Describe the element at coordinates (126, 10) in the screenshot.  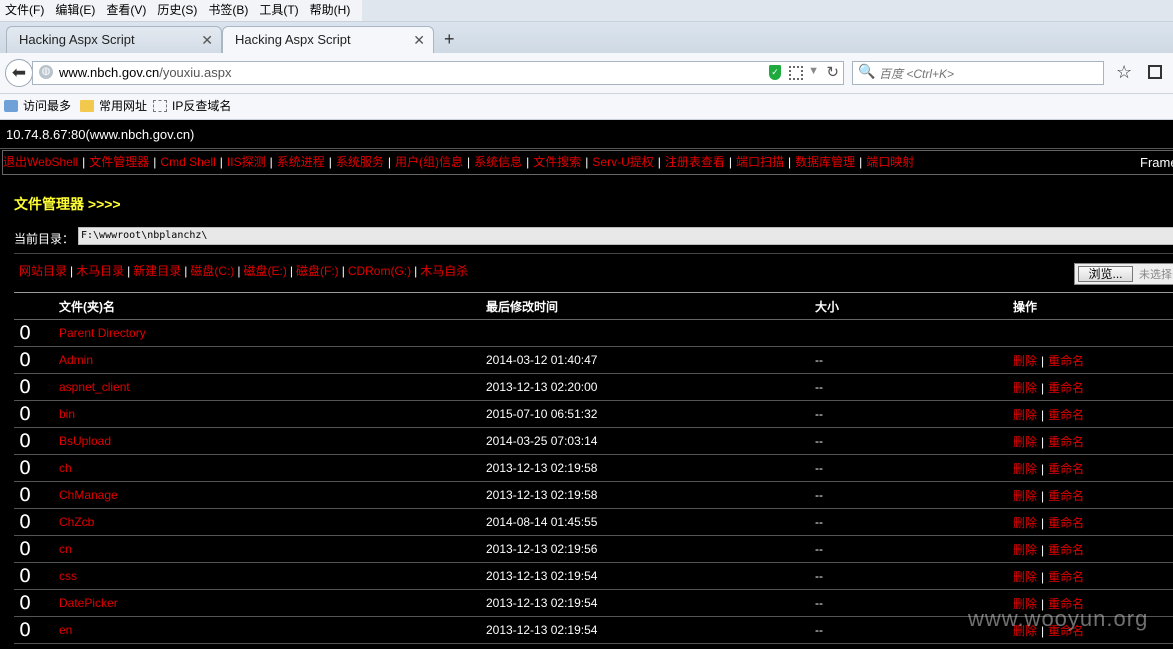
I see `menu-item: 查看(V)` at that location.